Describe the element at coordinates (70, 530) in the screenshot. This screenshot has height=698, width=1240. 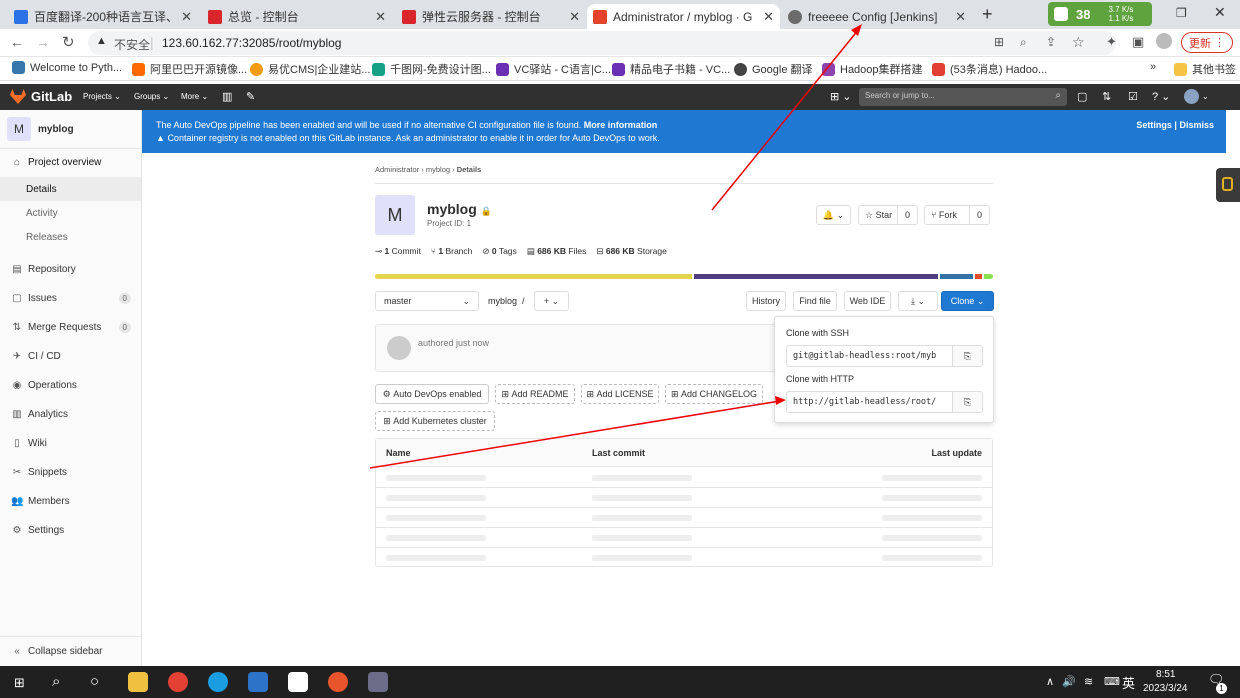
I see `sidebar-item-settings: ⚙ Settings` at that location.